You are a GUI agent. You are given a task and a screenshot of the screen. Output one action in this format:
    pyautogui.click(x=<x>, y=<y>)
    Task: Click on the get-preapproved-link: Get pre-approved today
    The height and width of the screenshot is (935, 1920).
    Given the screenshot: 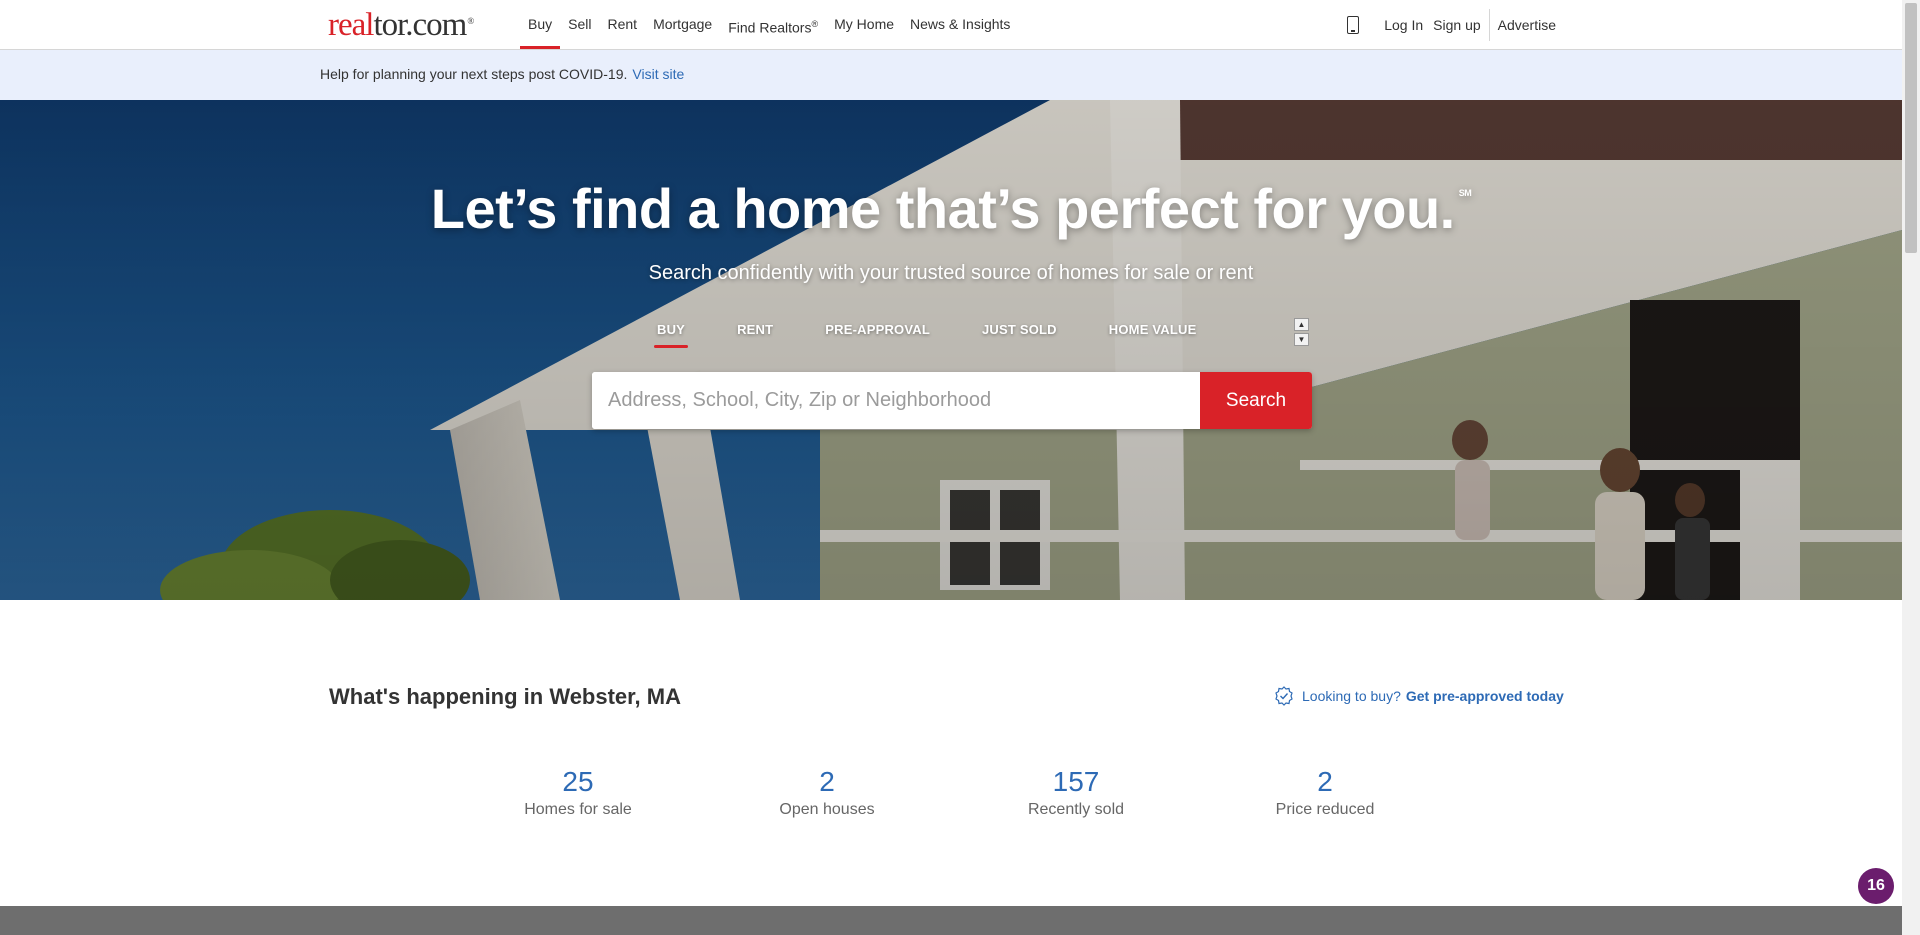 What is the action you would take?
    pyautogui.click(x=1485, y=696)
    